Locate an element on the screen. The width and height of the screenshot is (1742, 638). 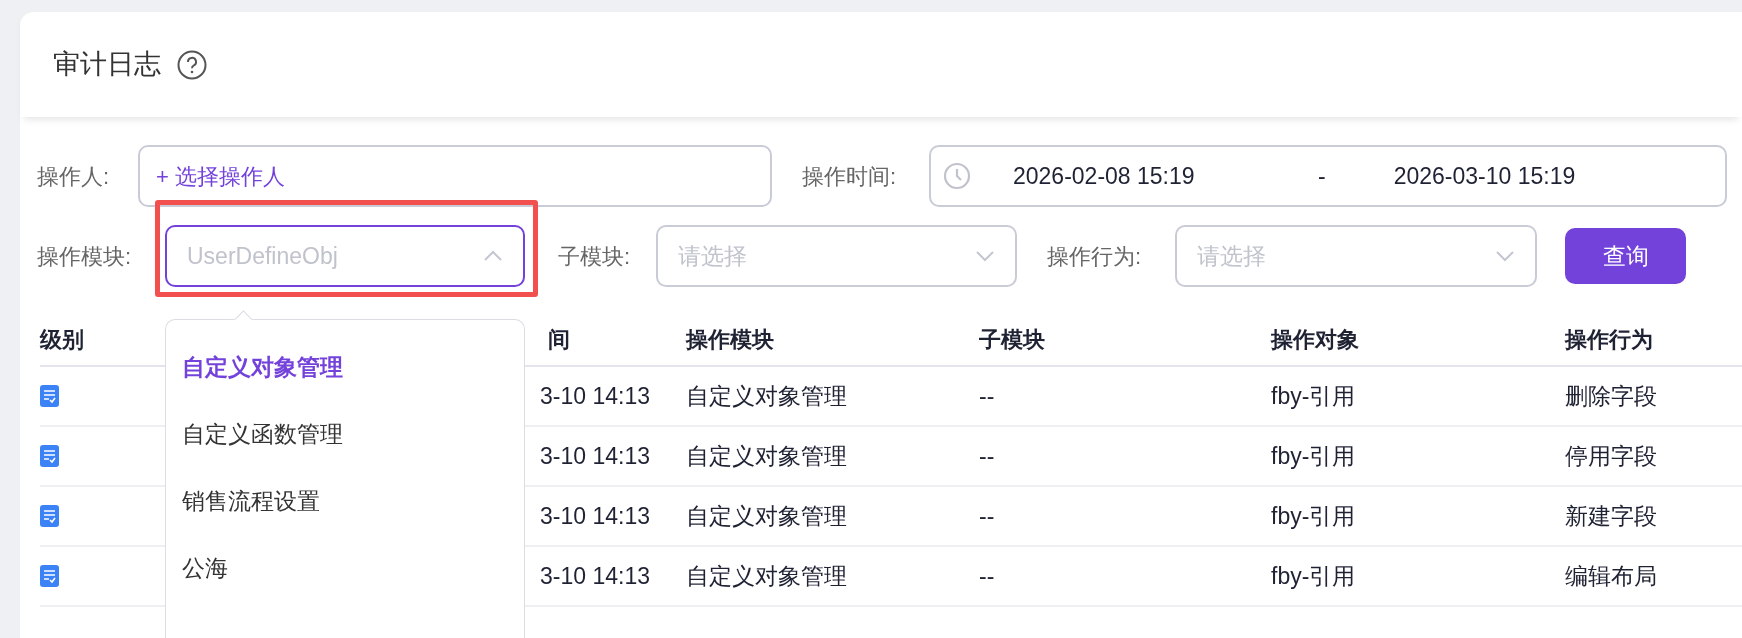
table-cell-text: 新建字段 is located at coordinates (1611, 516).